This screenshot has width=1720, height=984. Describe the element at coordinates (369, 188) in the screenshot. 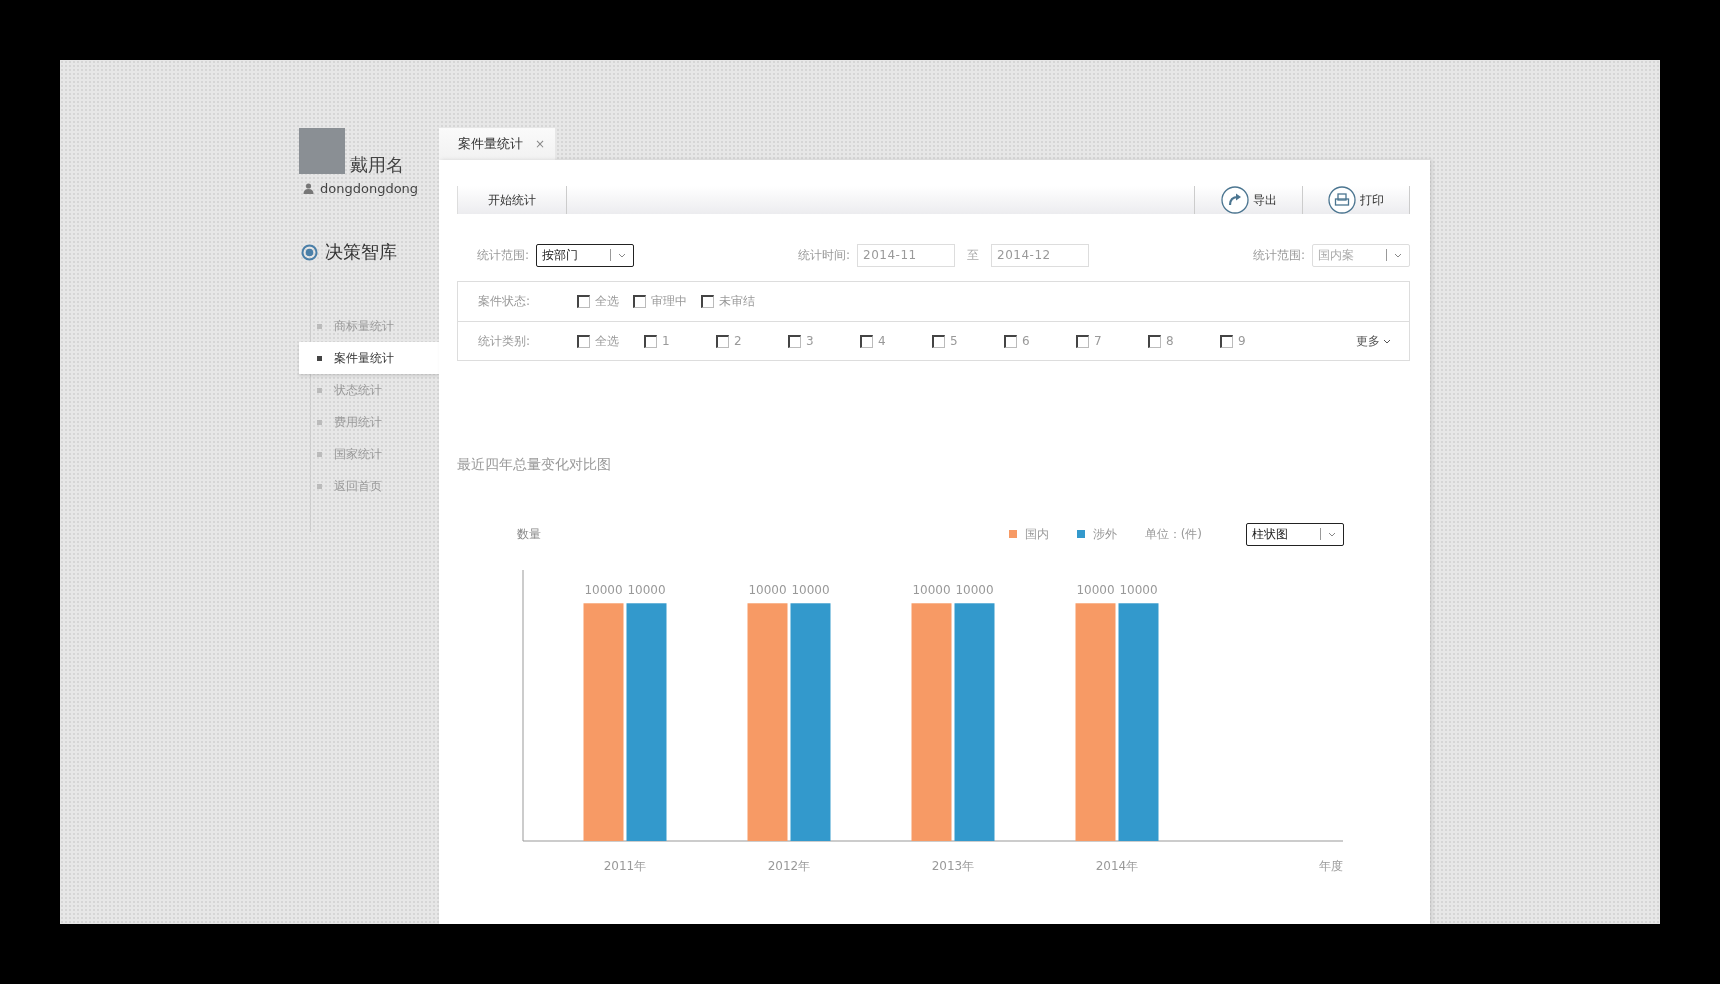

I see `username: dongdongdong` at that location.